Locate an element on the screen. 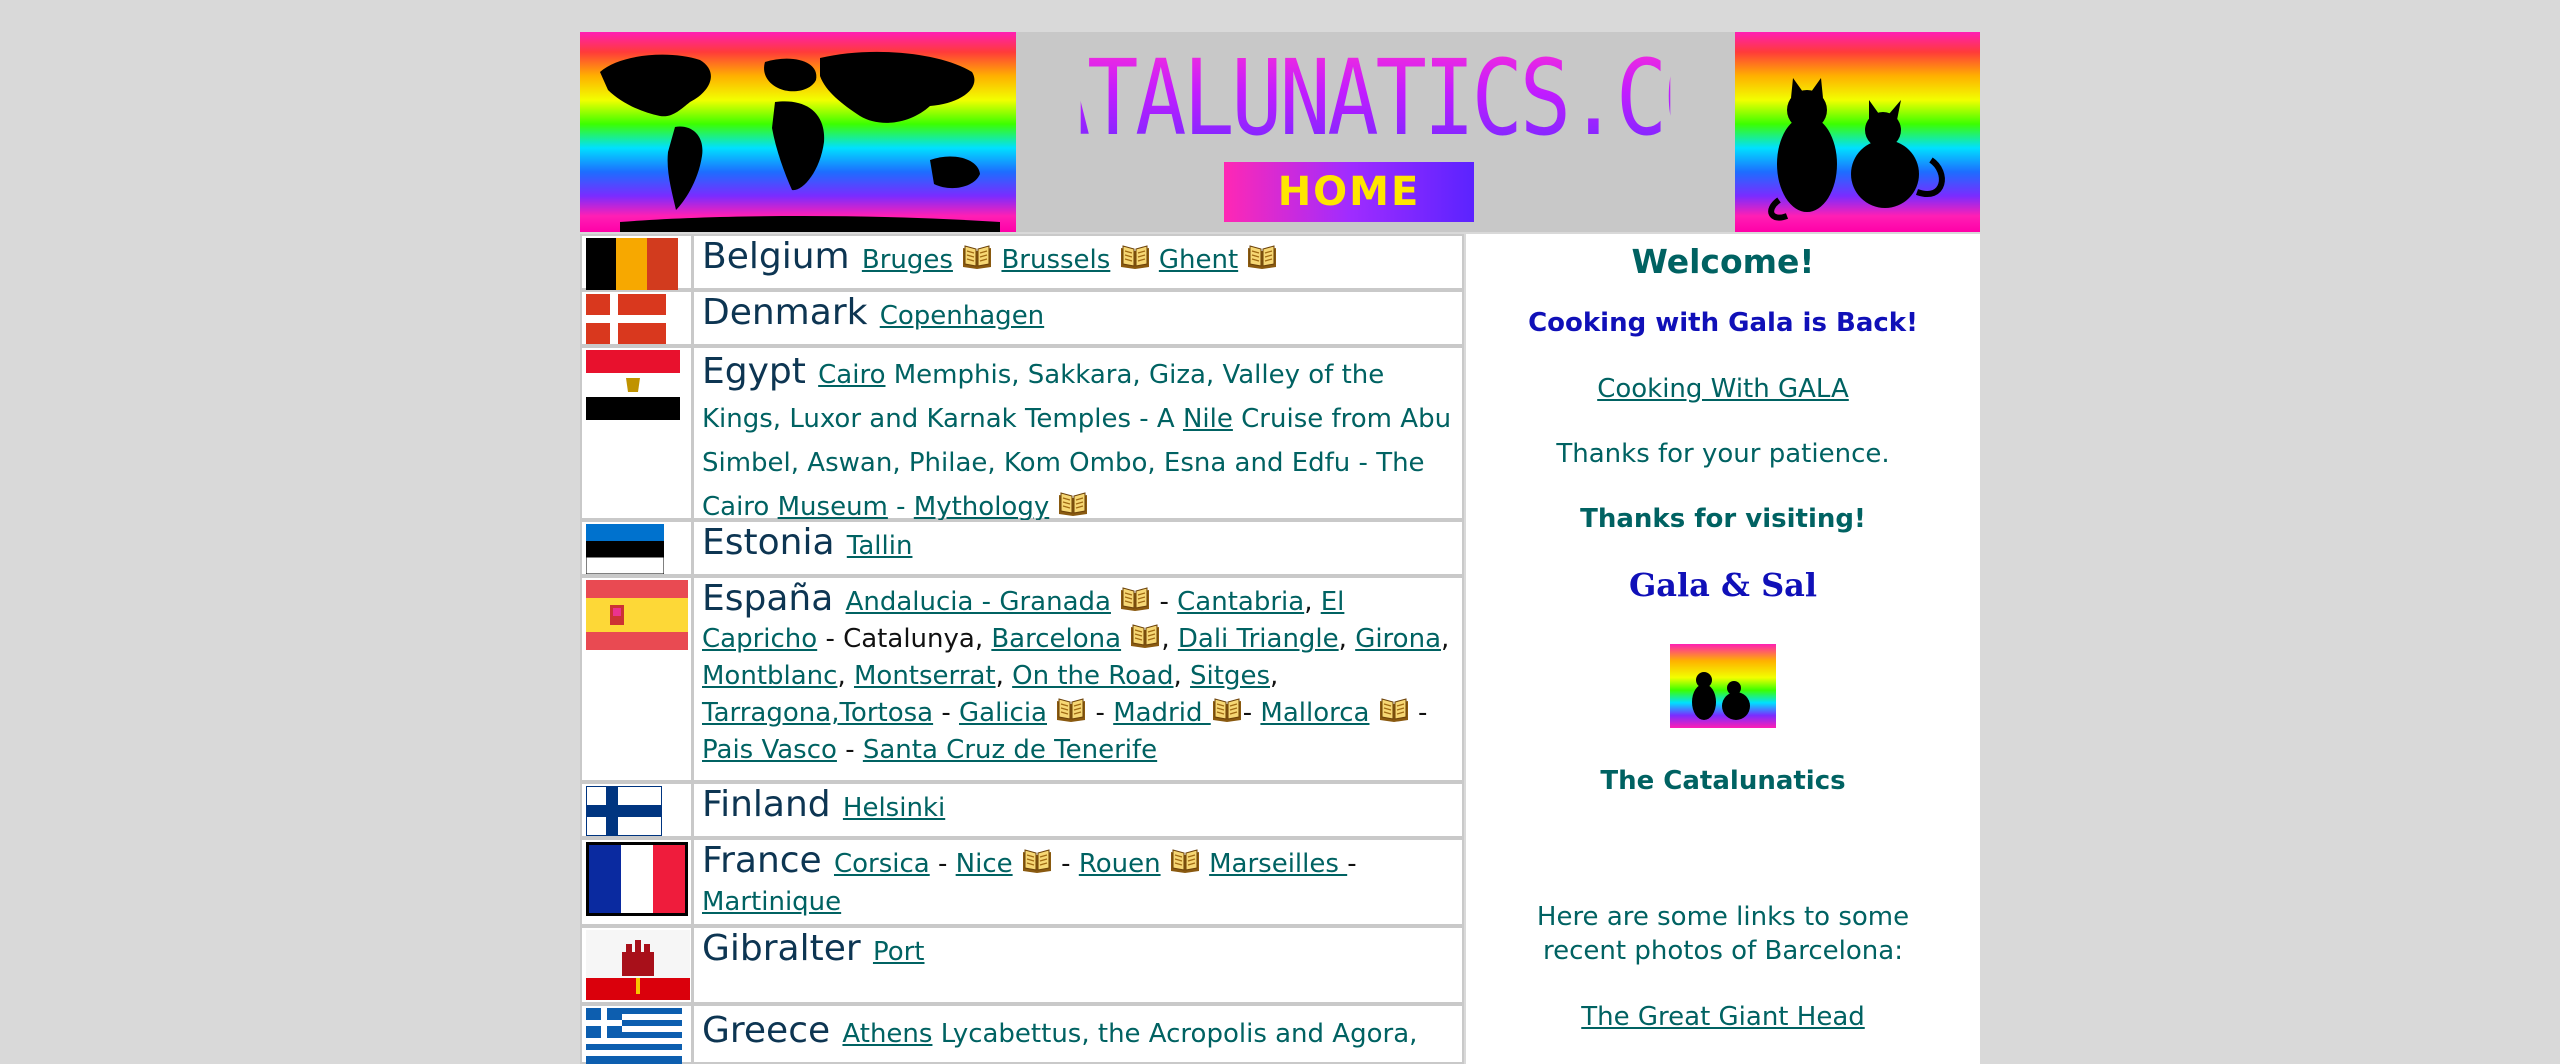 The width and height of the screenshot is (2560, 1064). great-giant-head-link: The Great Giant Head is located at coordinates (1723, 1017).